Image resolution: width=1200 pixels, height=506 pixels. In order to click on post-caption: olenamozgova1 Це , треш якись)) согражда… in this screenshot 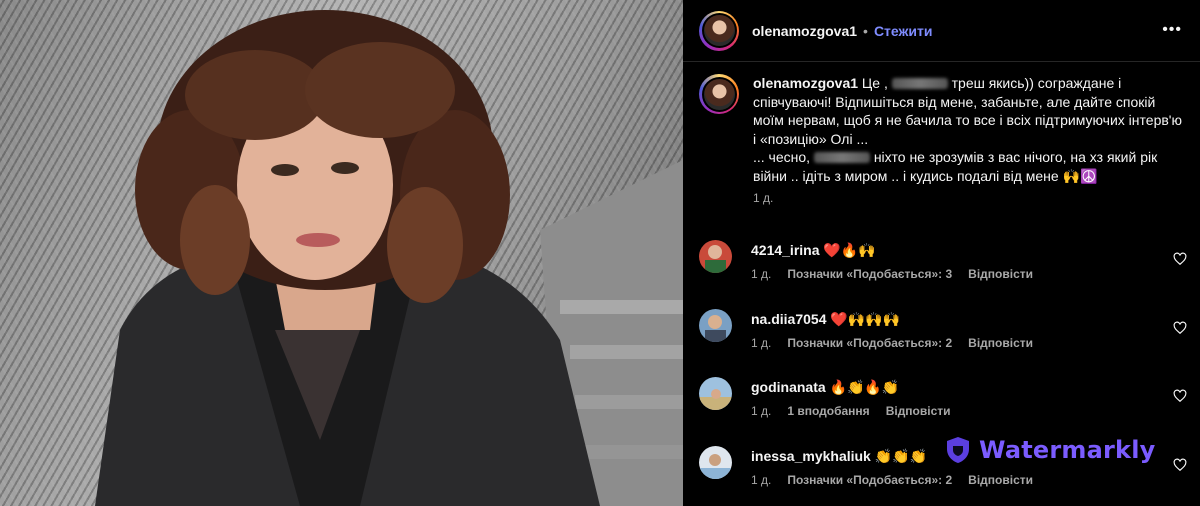, I will do `click(944, 139)`.